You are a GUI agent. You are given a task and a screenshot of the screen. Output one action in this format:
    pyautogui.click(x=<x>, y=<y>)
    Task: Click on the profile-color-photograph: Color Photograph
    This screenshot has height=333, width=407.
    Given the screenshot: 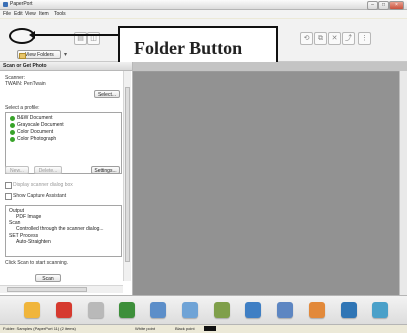 What is the action you would take?
    pyautogui.click(x=32, y=139)
    